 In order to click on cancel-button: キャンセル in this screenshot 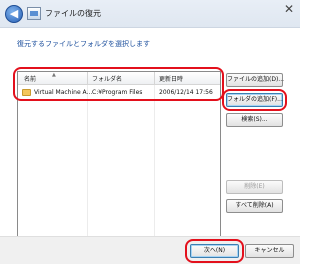, I will do `click(269, 251)`.